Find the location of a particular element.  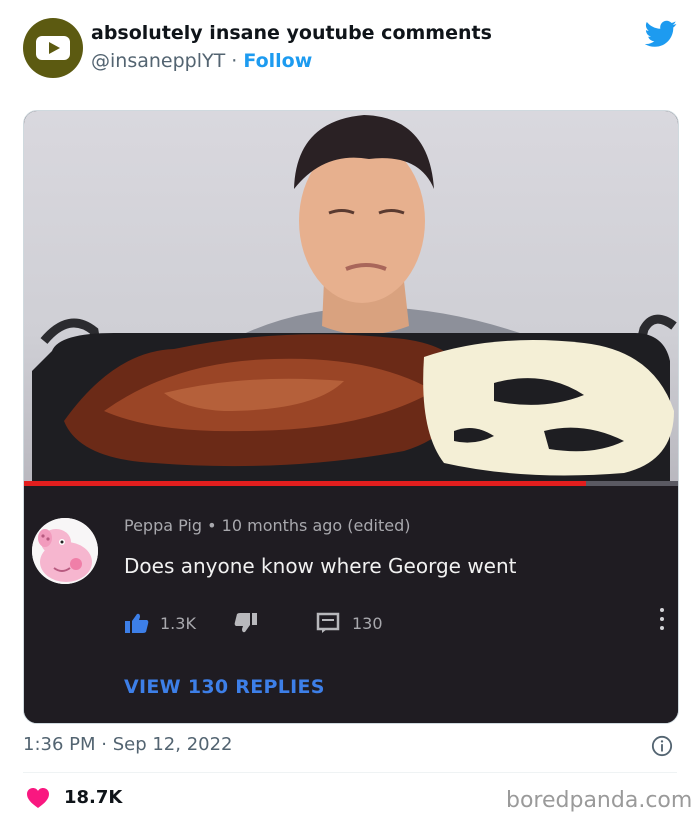

twitter-bird-icon is located at coordinates (661, 34).